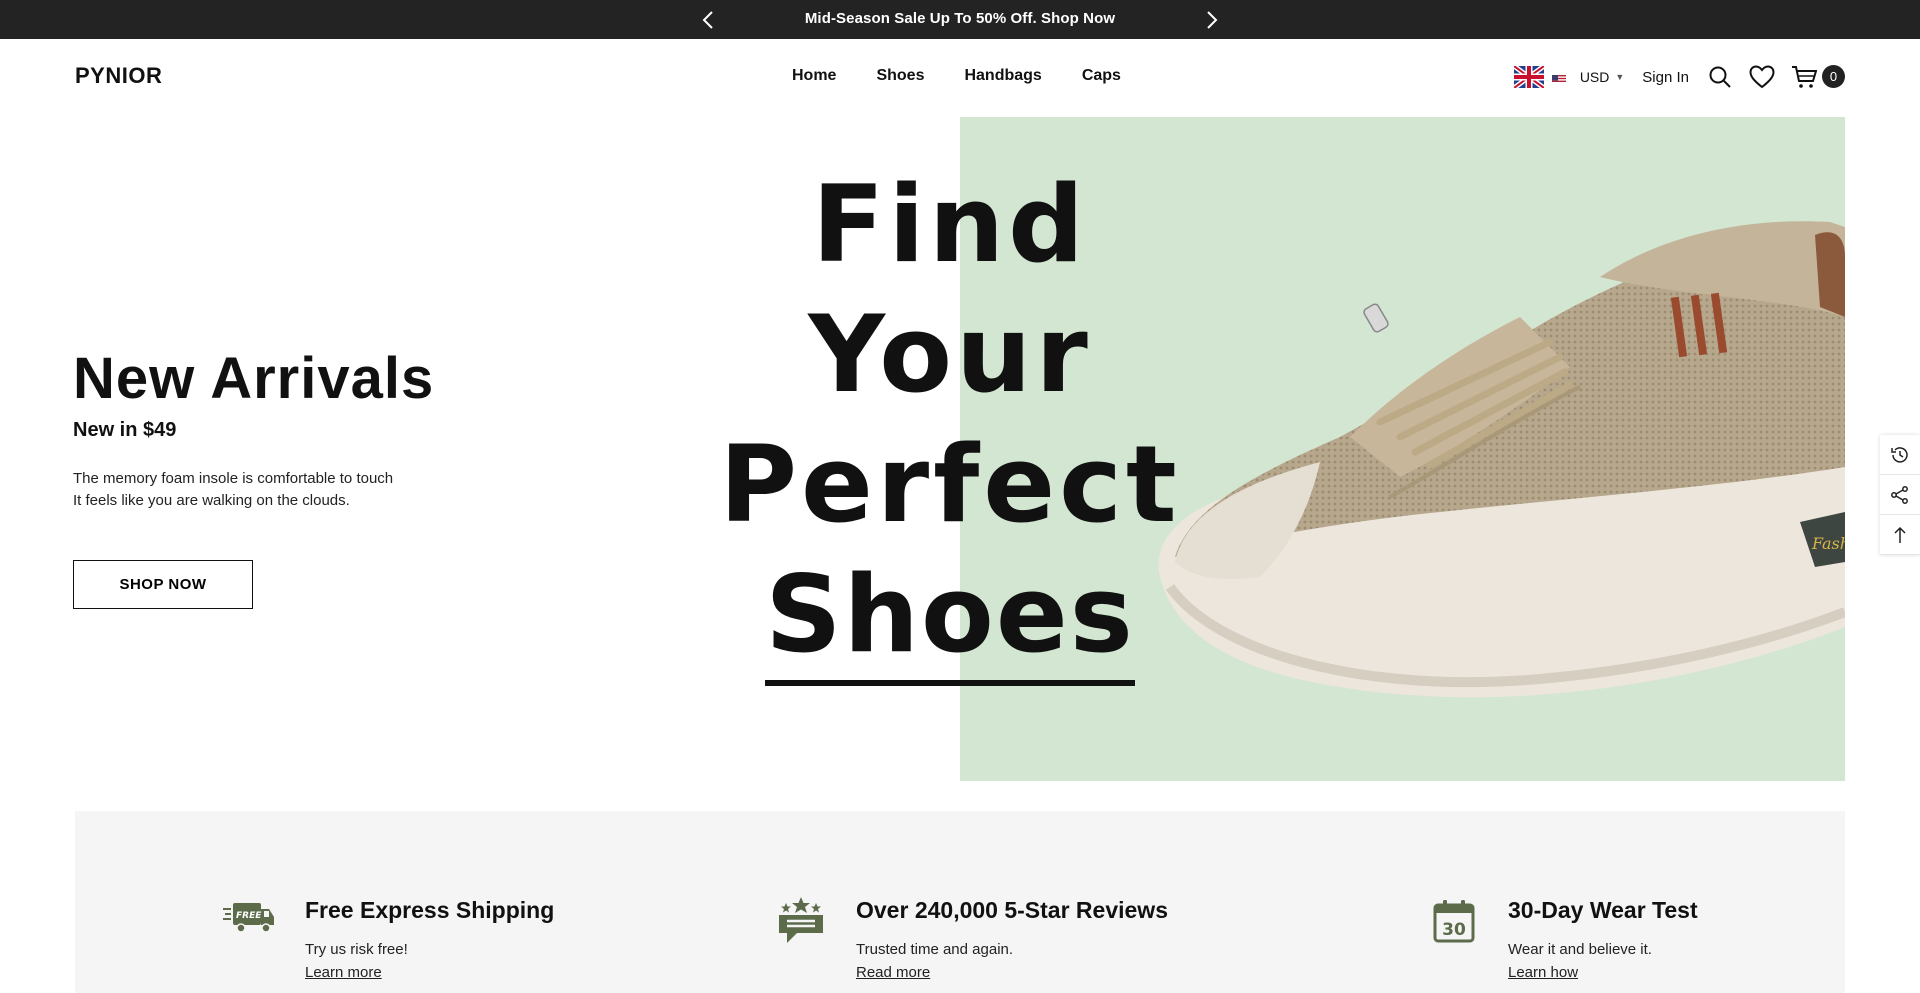 The image size is (1920, 993). Describe the element at coordinates (801, 920) in the screenshot. I see `star-reviews-icon` at that location.